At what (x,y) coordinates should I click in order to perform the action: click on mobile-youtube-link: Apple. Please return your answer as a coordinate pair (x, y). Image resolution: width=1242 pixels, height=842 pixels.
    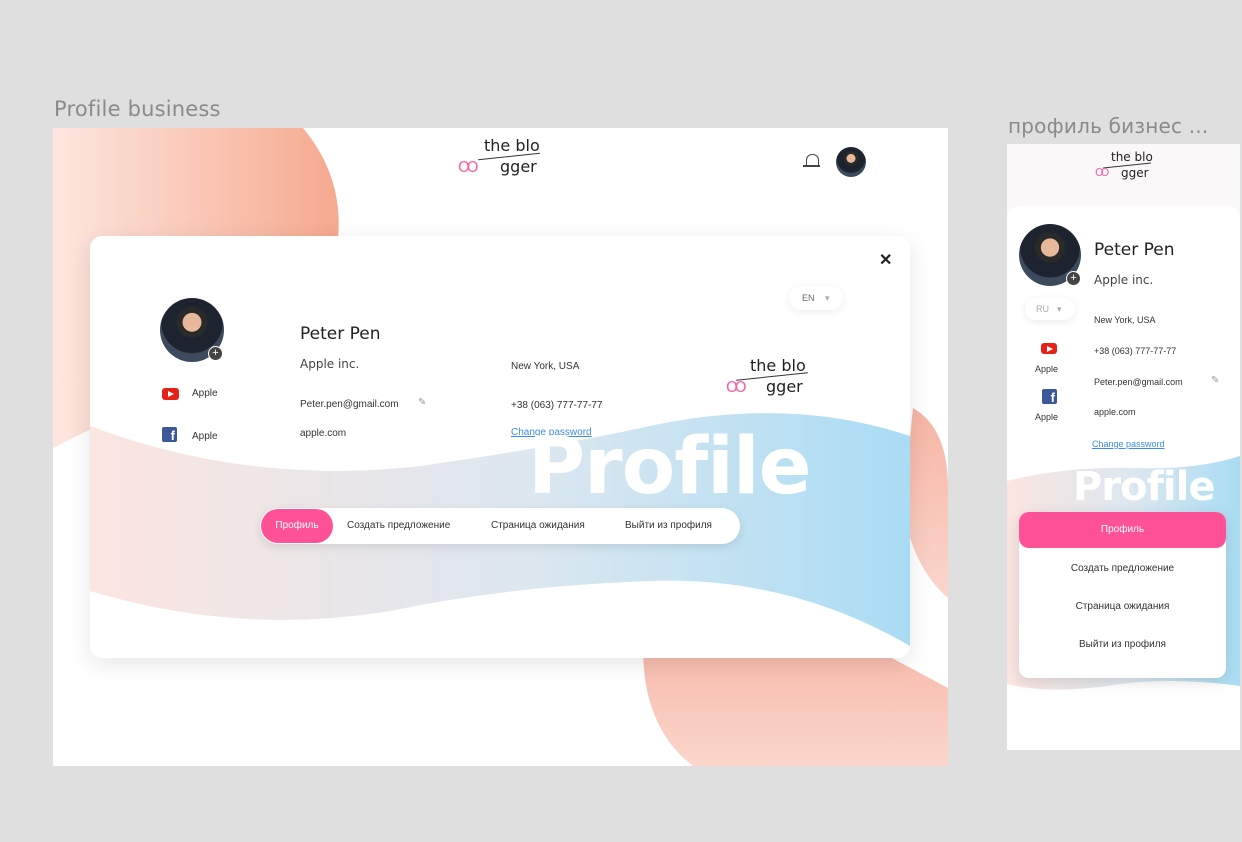
    Looking at the image, I should click on (1046, 369).